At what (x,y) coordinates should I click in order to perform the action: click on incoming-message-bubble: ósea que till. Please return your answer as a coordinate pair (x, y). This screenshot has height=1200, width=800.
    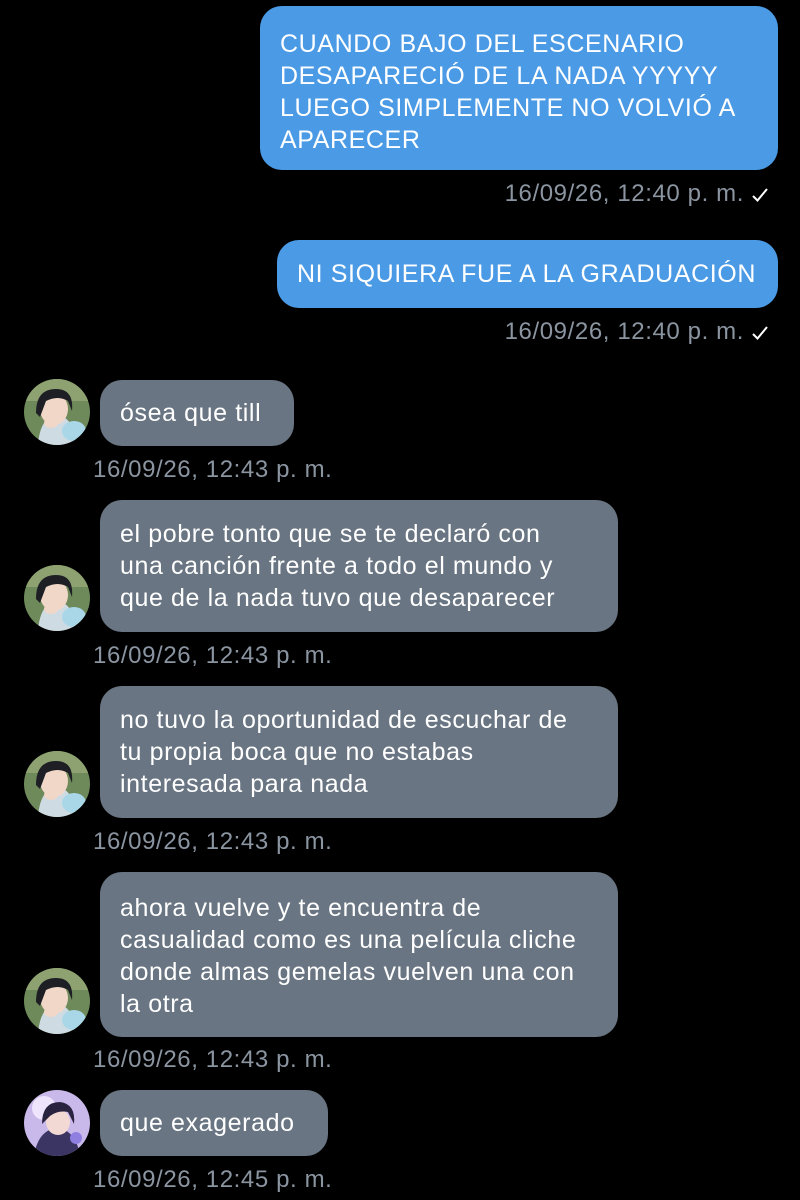
    Looking at the image, I should click on (197, 413).